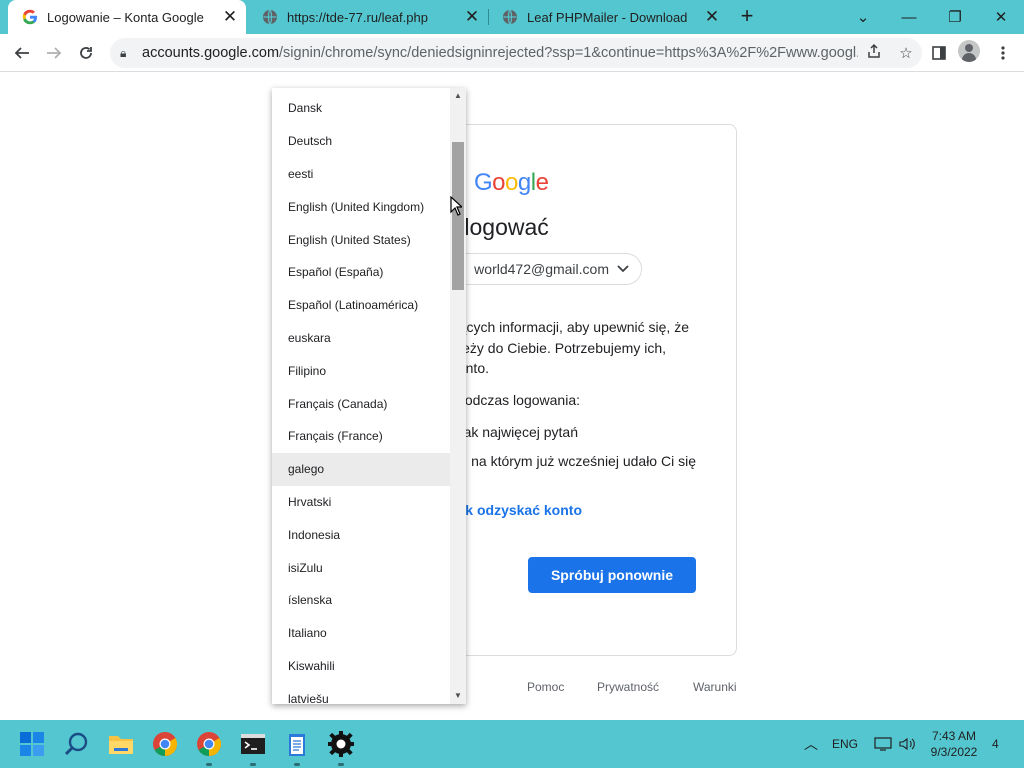 This screenshot has width=1024, height=768. What do you see at coordinates (361, 567) in the screenshot?
I see `language-option: isiZulu` at bounding box center [361, 567].